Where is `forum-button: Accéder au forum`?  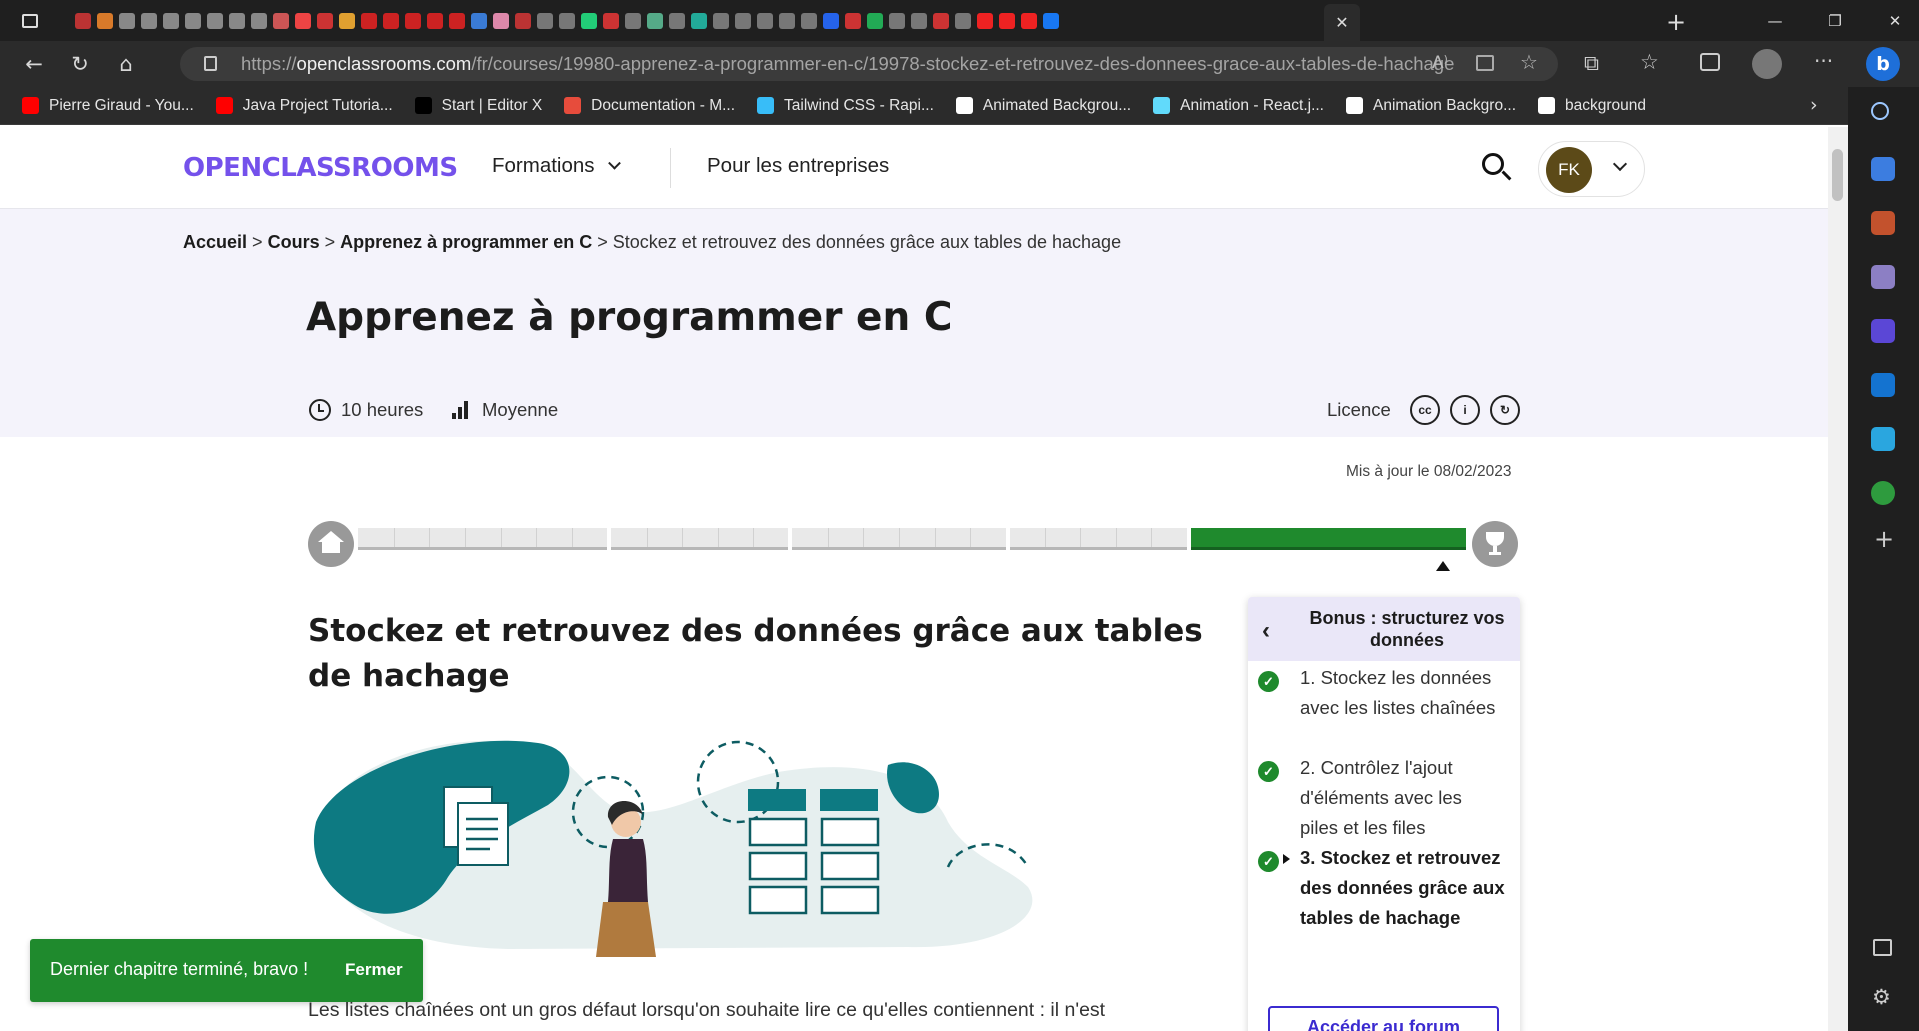 forum-button: Accéder au forum is located at coordinates (1383, 1018).